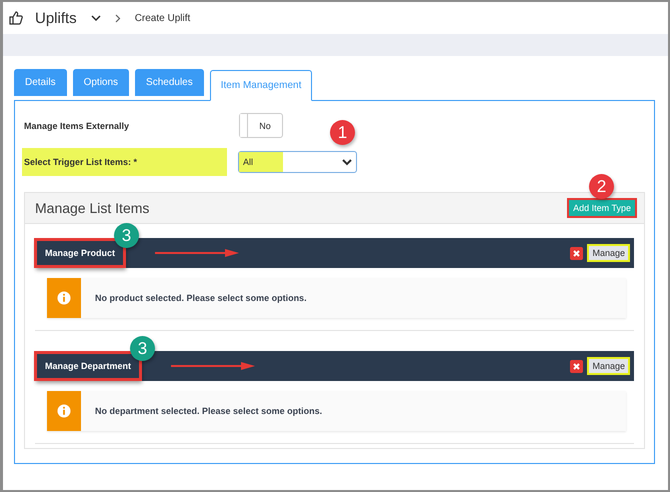  What do you see at coordinates (261, 125) in the screenshot?
I see `toggle-switch: No` at bounding box center [261, 125].